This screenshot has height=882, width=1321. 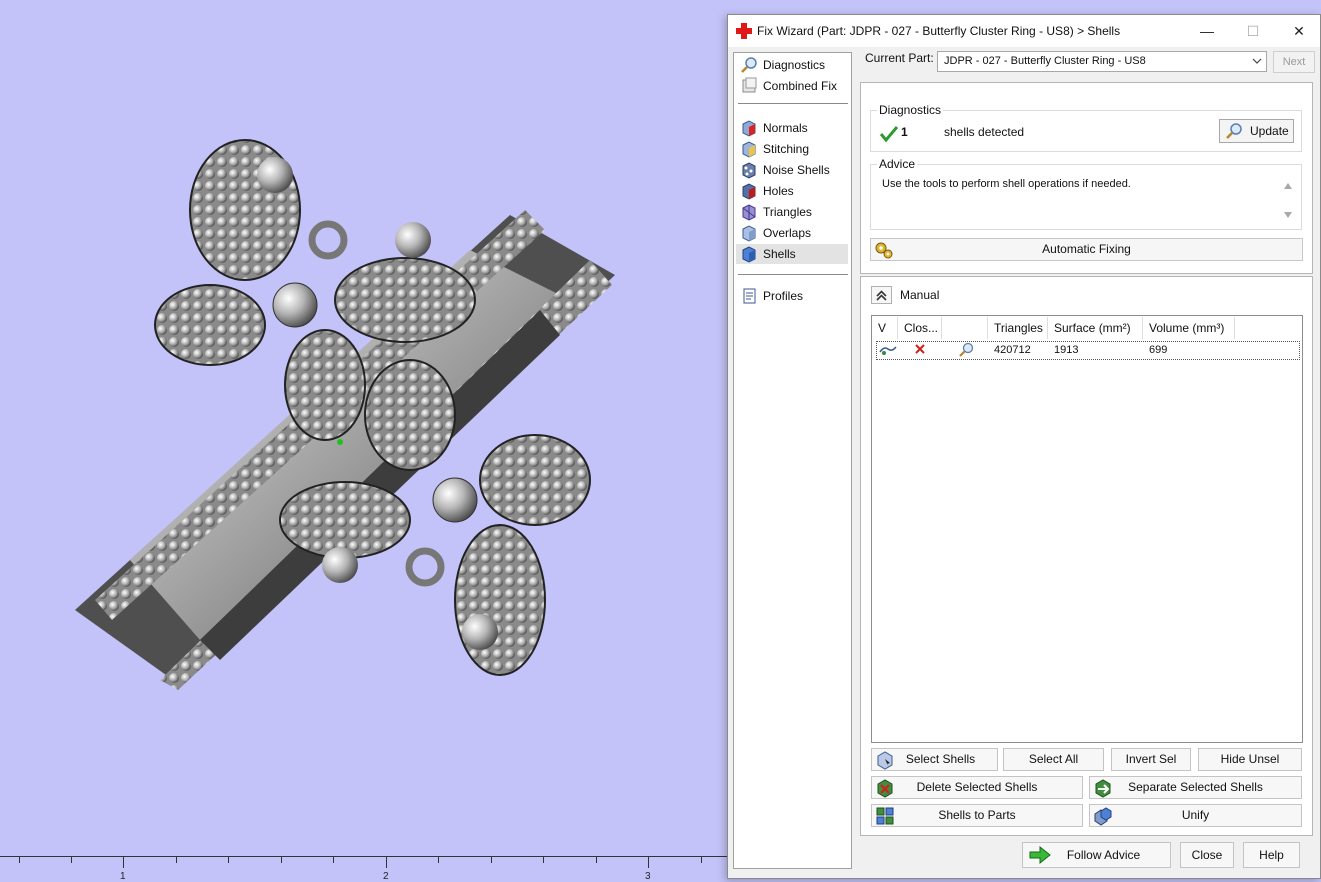 I want to click on arrow-right-icon, so click(x=1040, y=855).